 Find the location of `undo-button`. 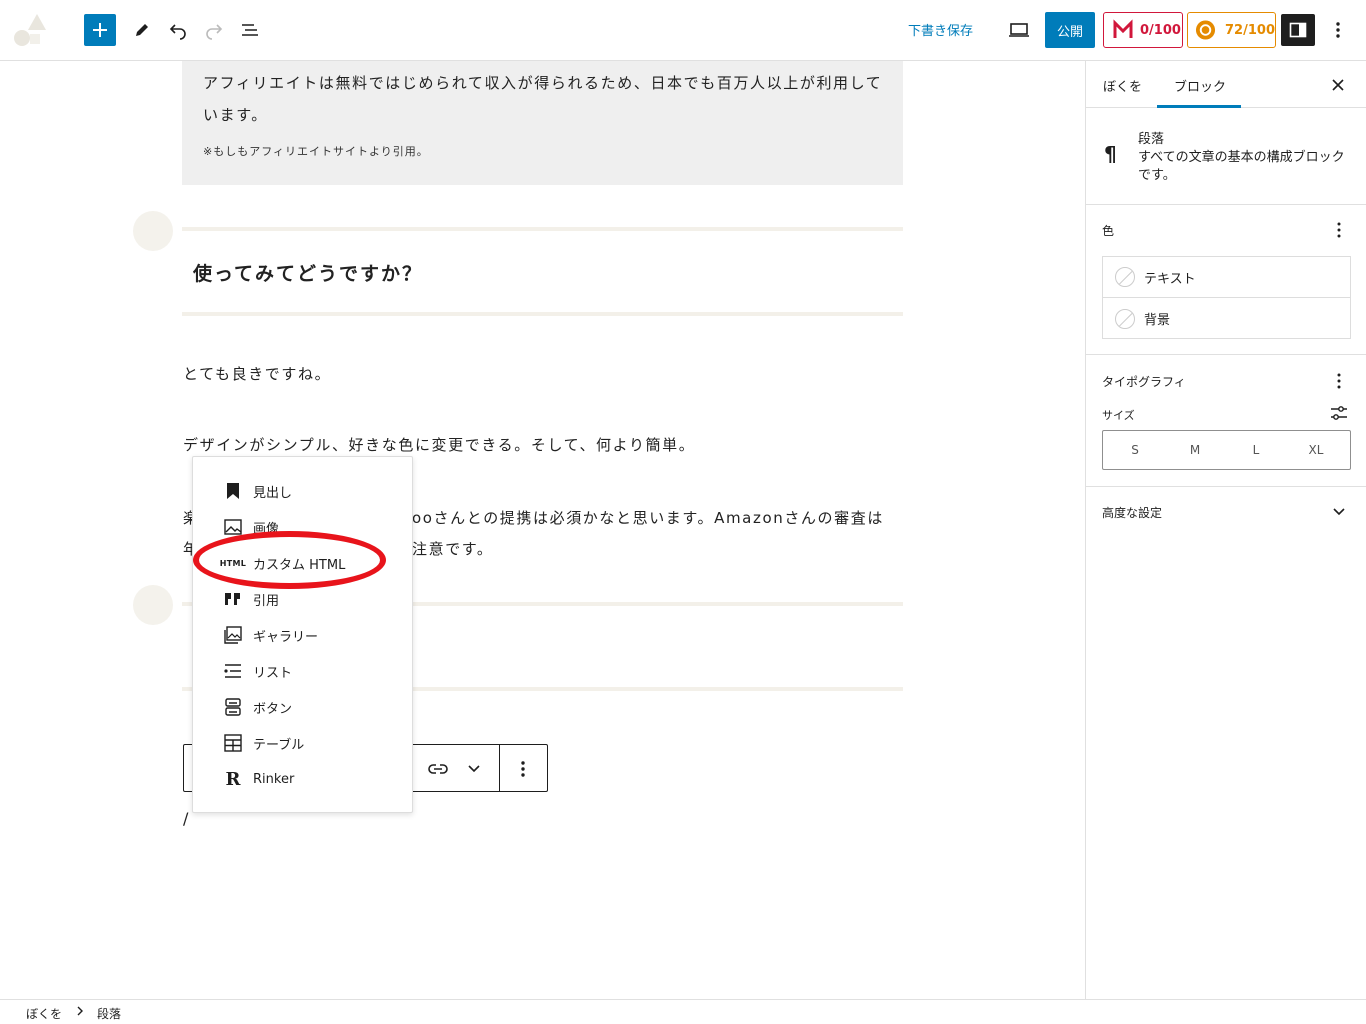

undo-button is located at coordinates (178, 30).